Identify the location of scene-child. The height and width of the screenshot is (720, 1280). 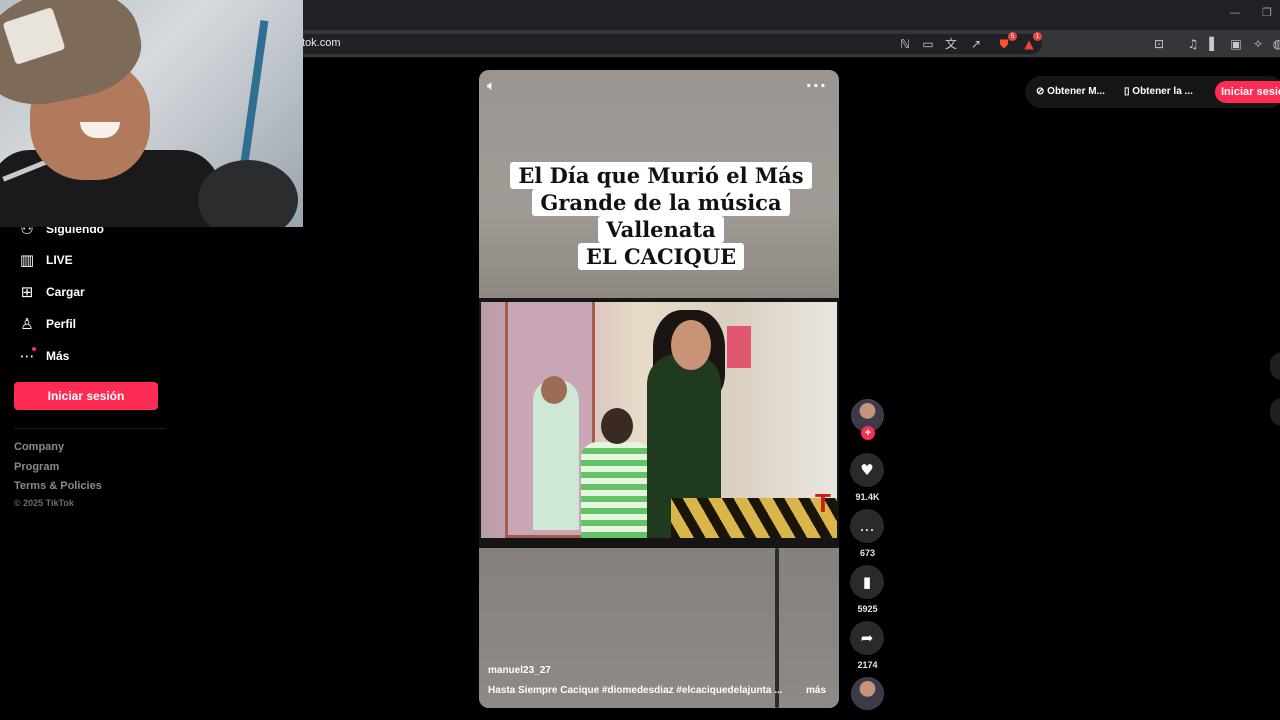
(616, 490).